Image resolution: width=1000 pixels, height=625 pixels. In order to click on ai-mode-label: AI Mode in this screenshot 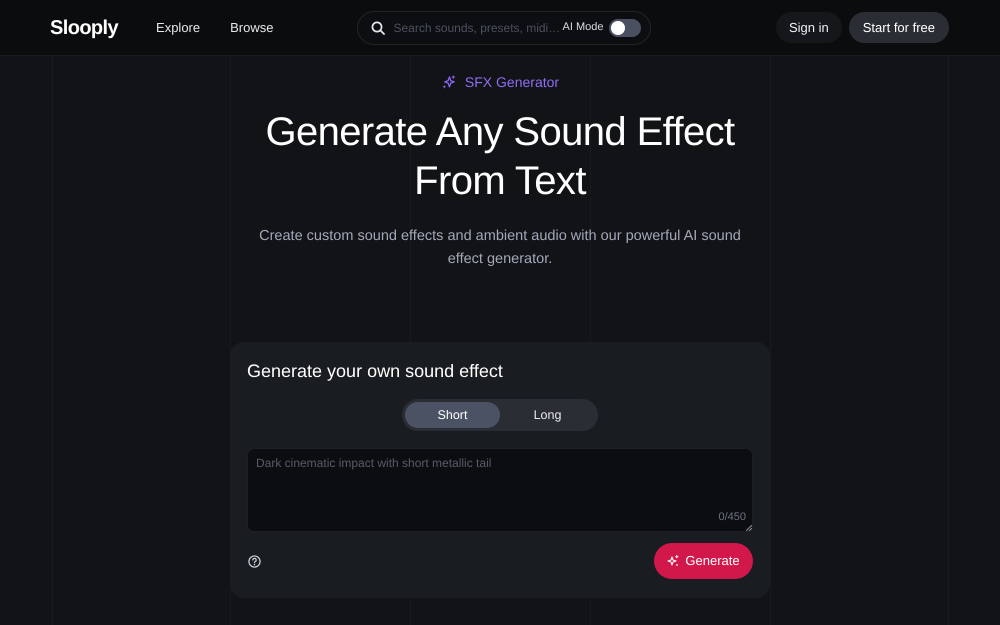, I will do `click(583, 28)`.